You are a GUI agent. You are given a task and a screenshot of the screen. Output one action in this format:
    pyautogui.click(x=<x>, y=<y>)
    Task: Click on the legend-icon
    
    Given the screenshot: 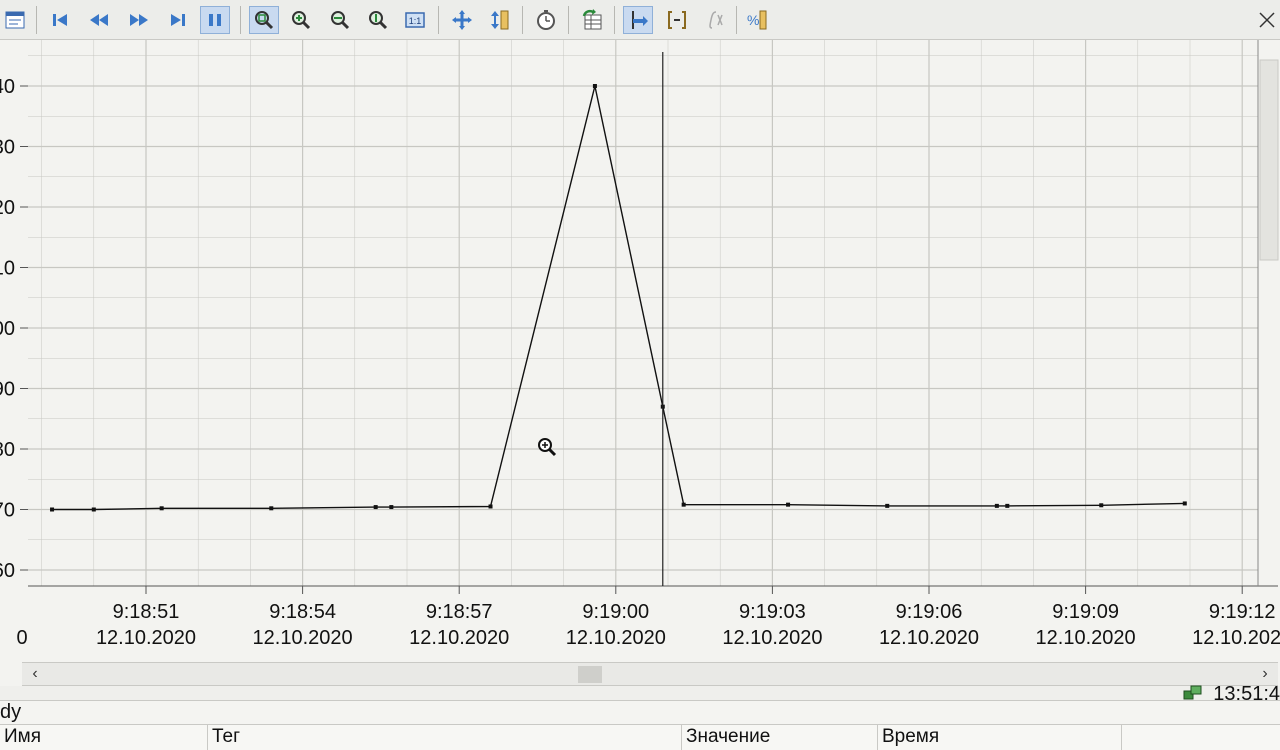 What is the action you would take?
    pyautogui.click(x=15, y=20)
    